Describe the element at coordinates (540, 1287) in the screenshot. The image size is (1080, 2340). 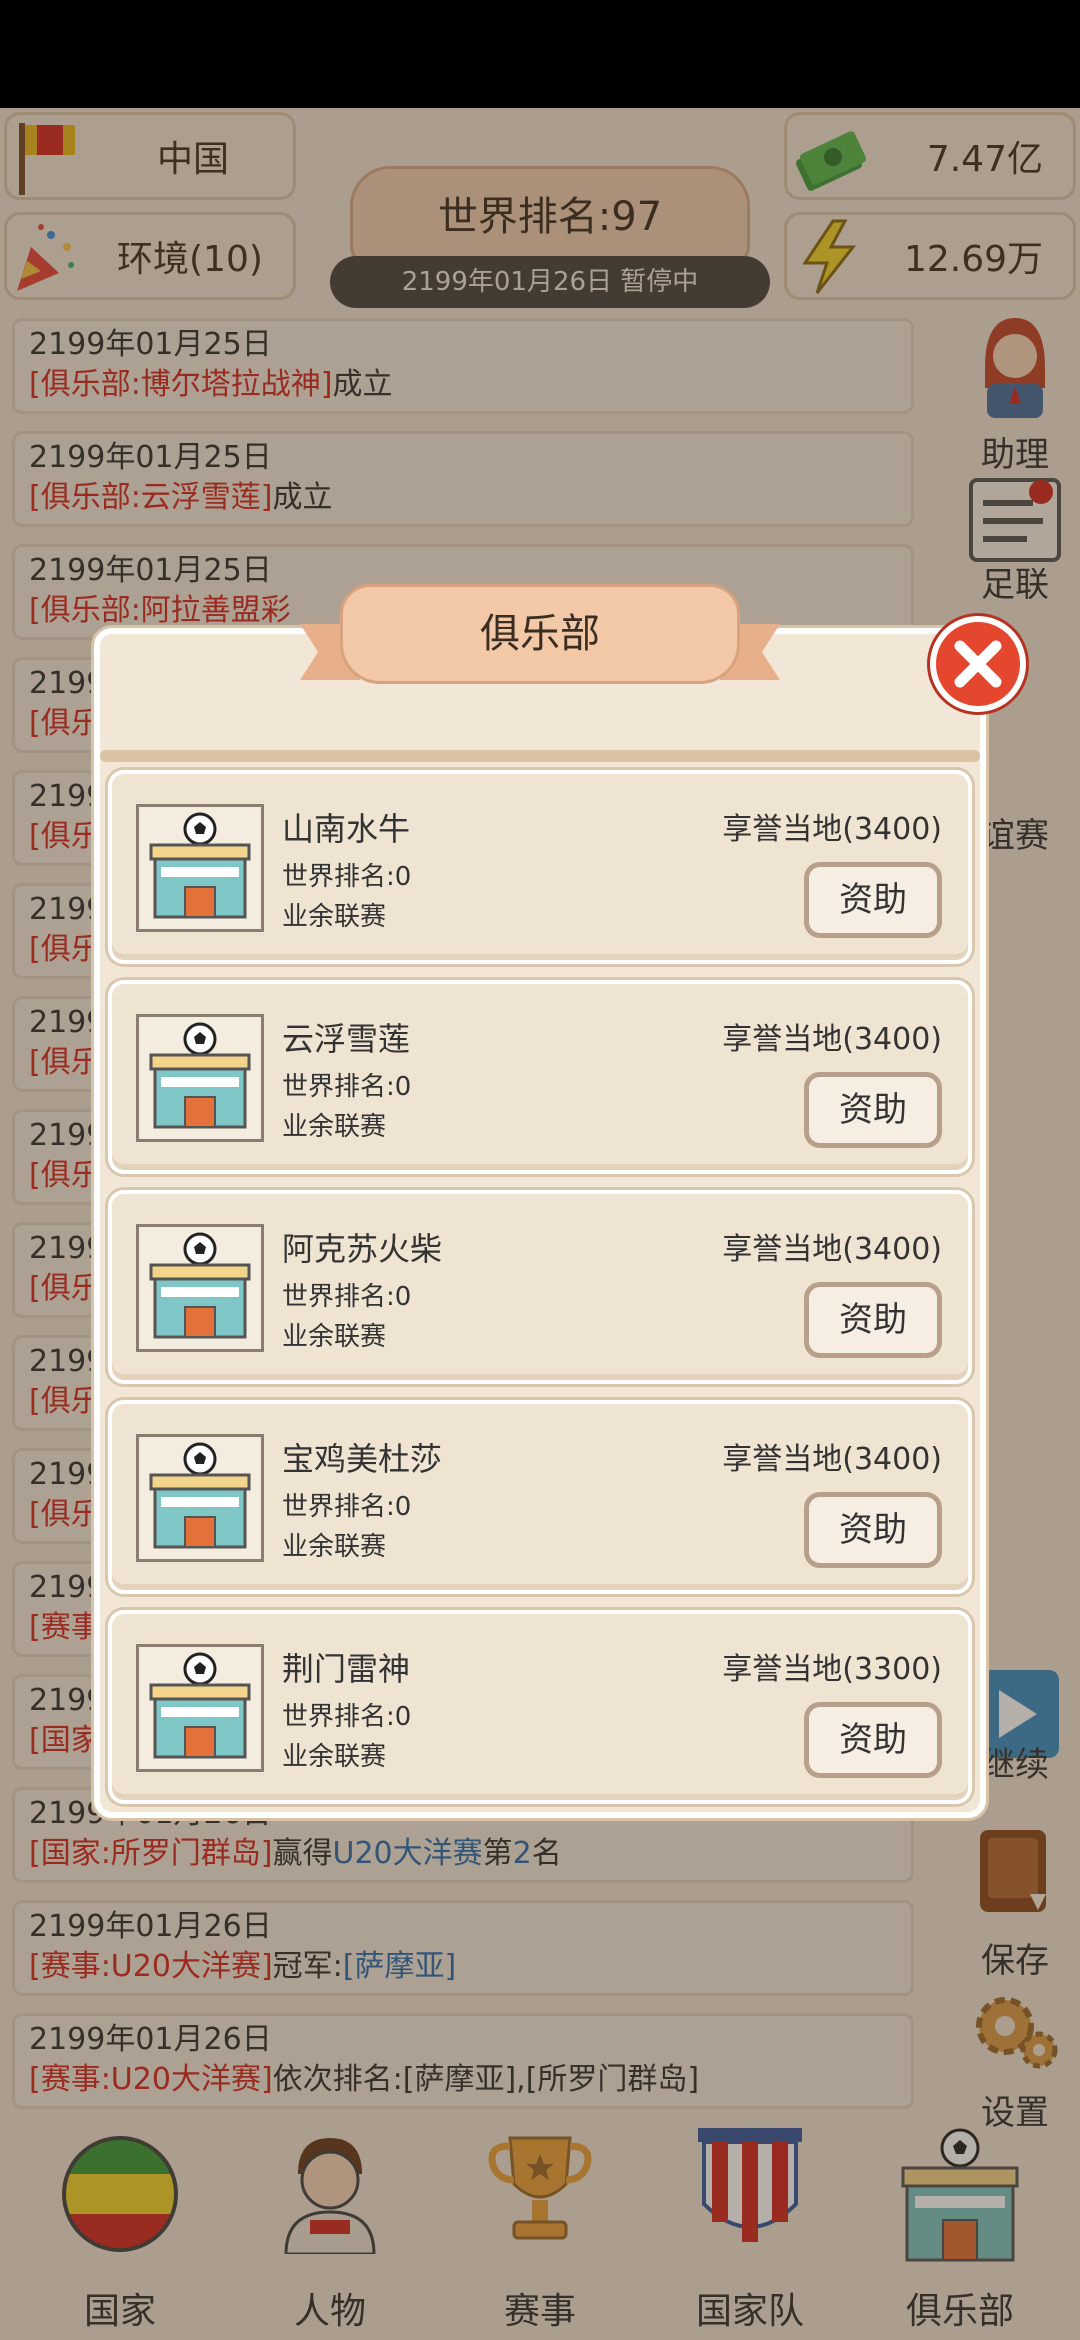
I see `club-card: 阿克苏火柴世界排名:0 业余联赛 享誉当地(3400) 资助` at that location.